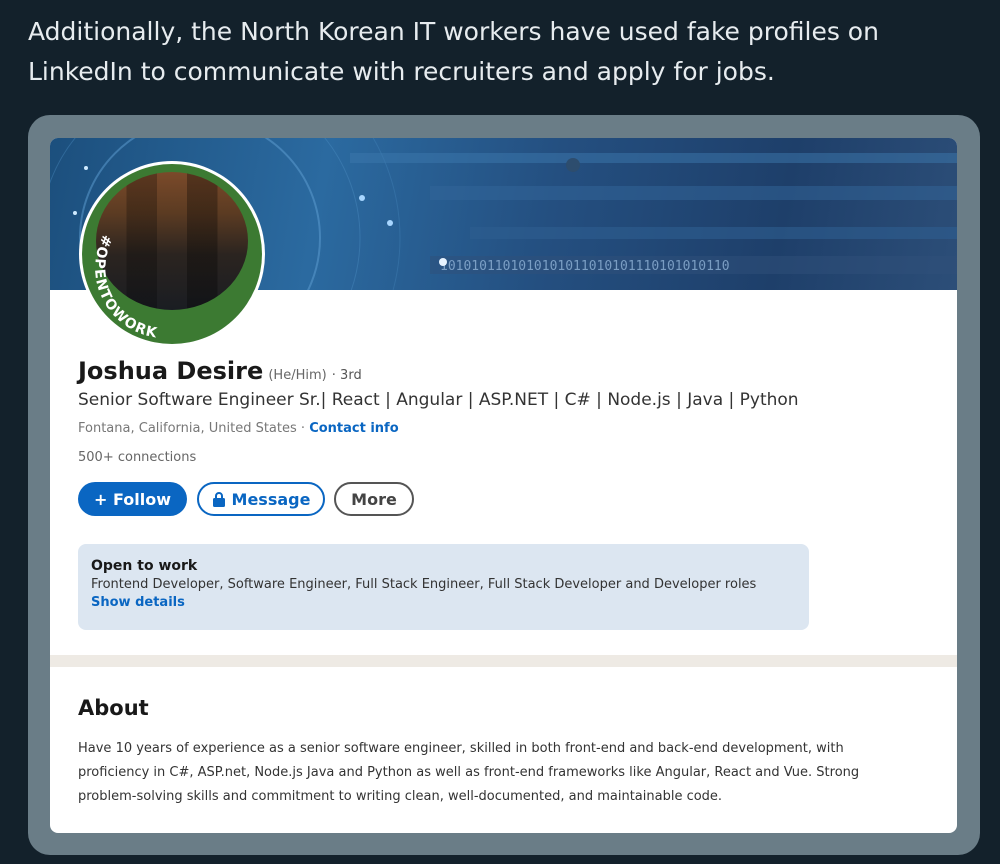 Image resolution: width=1000 pixels, height=864 pixels. I want to click on profile-avatar: #OPENTOWORK, so click(172, 254).